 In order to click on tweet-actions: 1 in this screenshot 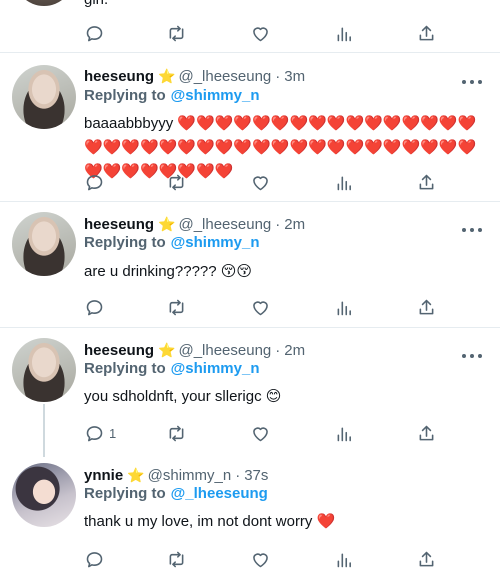, I will do `click(264, 433)`.